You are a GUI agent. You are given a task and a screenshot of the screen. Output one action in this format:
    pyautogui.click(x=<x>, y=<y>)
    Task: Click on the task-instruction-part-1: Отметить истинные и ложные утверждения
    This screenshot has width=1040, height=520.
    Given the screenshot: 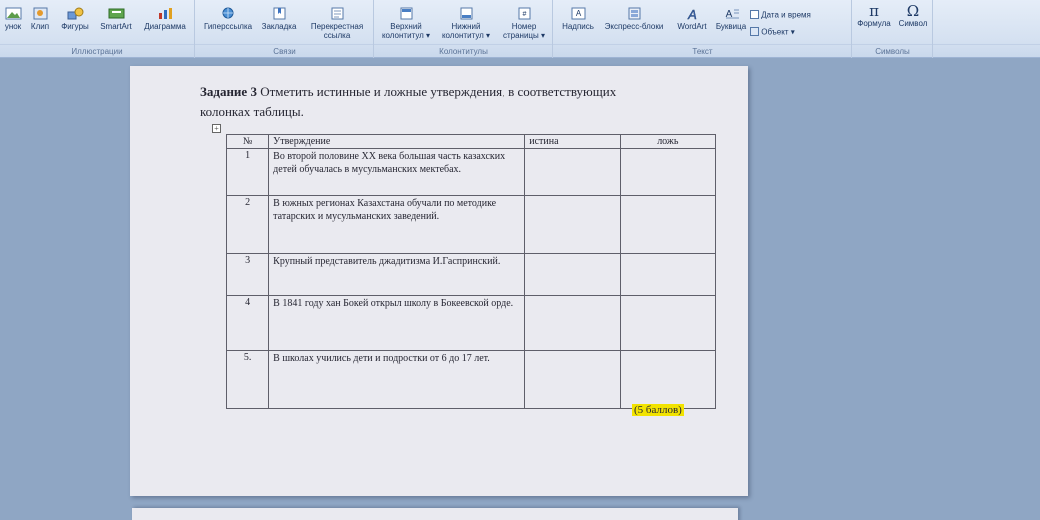 What is the action you would take?
    pyautogui.click(x=381, y=91)
    